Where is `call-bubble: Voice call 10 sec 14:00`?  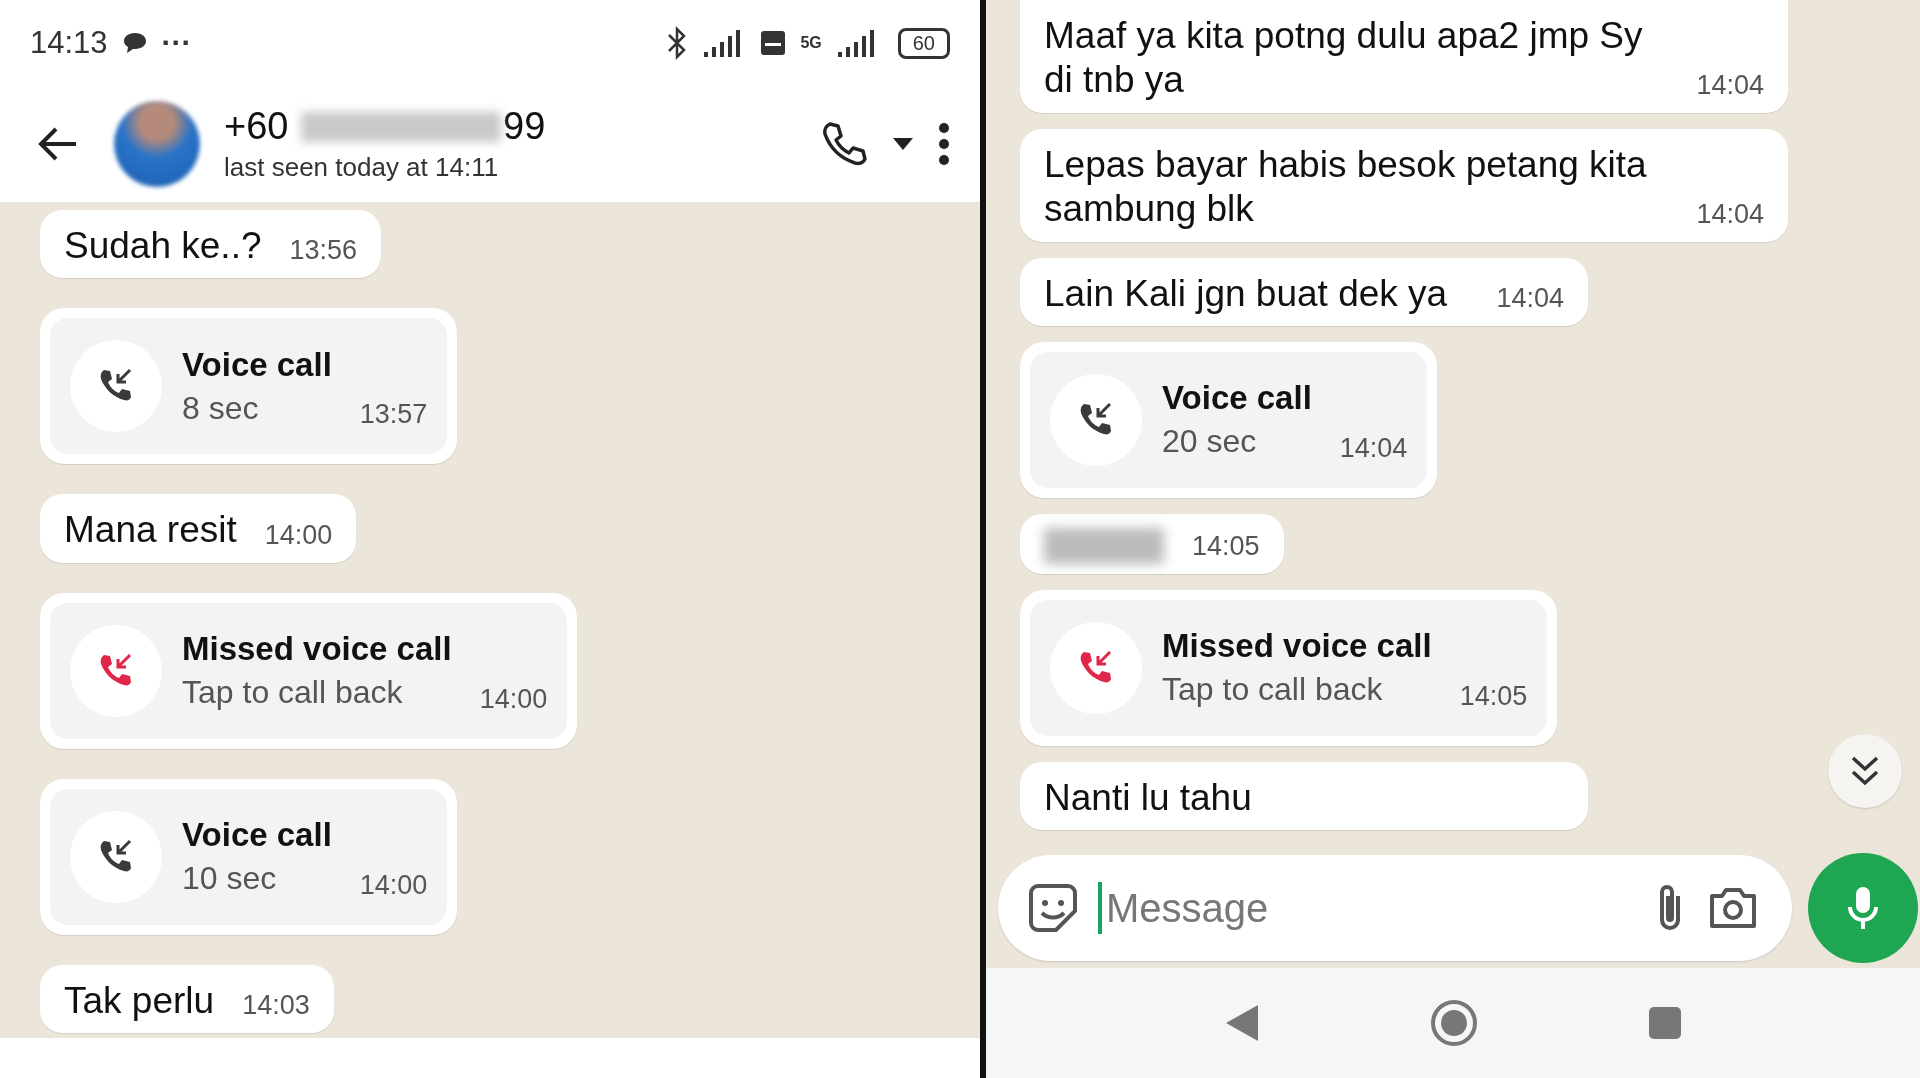
call-bubble: Voice call 10 sec 14:00 is located at coordinates (249, 856).